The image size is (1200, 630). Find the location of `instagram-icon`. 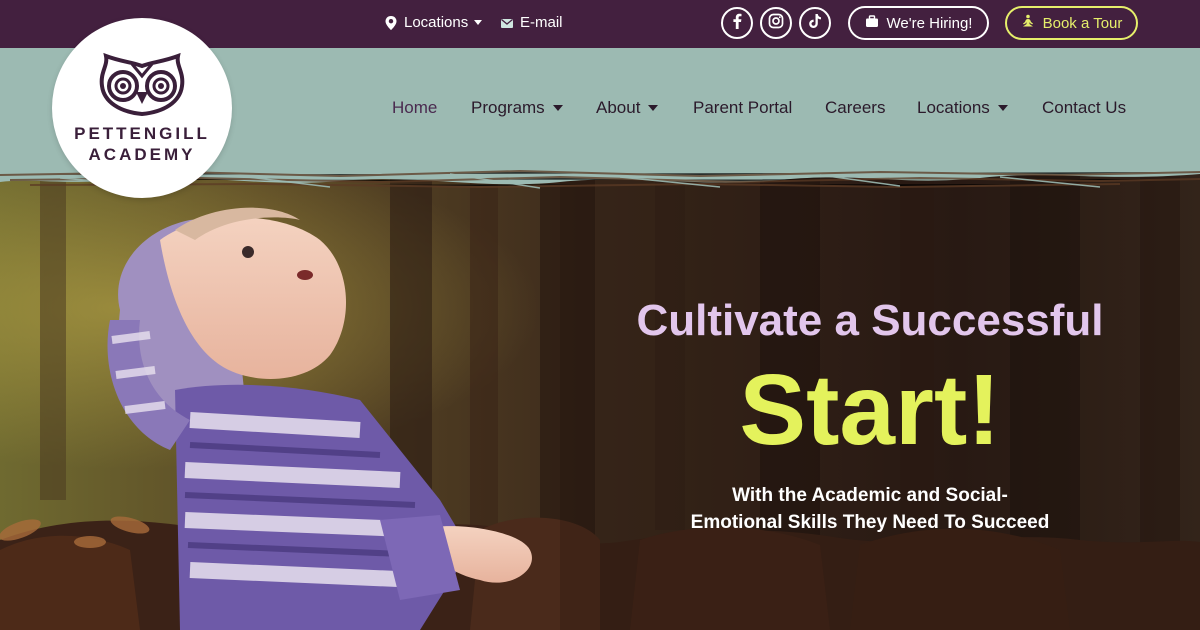

instagram-icon is located at coordinates (776, 23).